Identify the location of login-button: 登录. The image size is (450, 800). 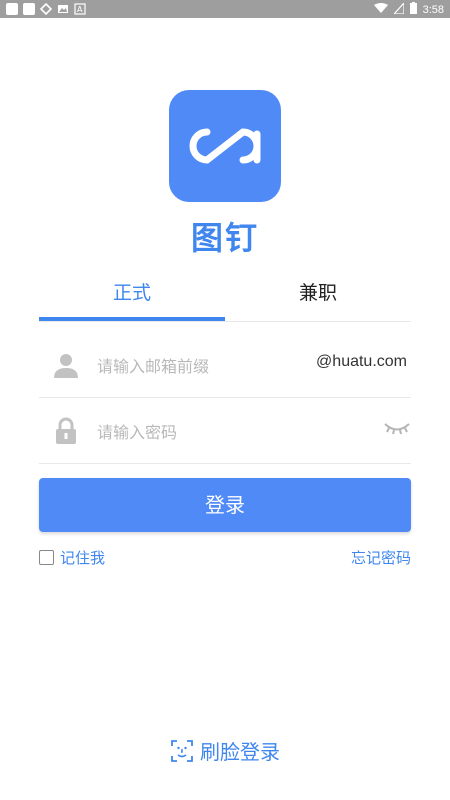
(225, 505).